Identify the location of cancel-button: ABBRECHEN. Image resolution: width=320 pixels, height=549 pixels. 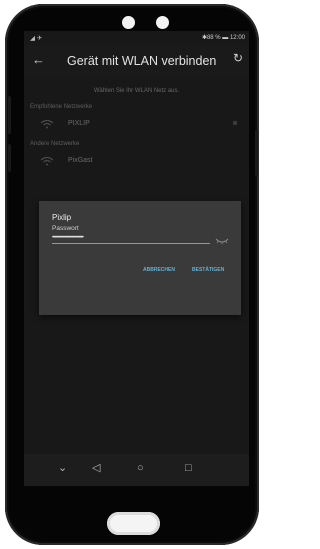
(159, 270).